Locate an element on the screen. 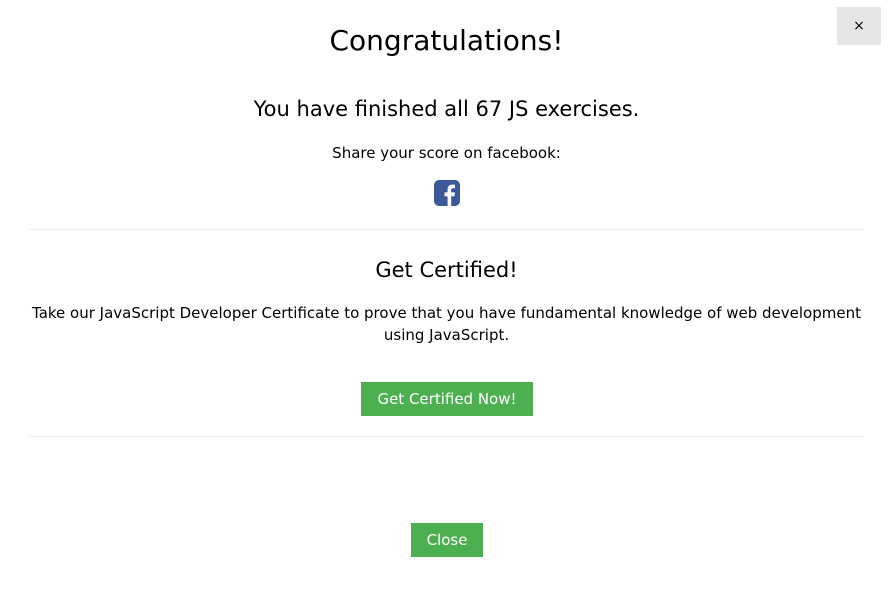 The height and width of the screenshot is (590, 893). certificate-title: Get Certified! is located at coordinates (446, 270).